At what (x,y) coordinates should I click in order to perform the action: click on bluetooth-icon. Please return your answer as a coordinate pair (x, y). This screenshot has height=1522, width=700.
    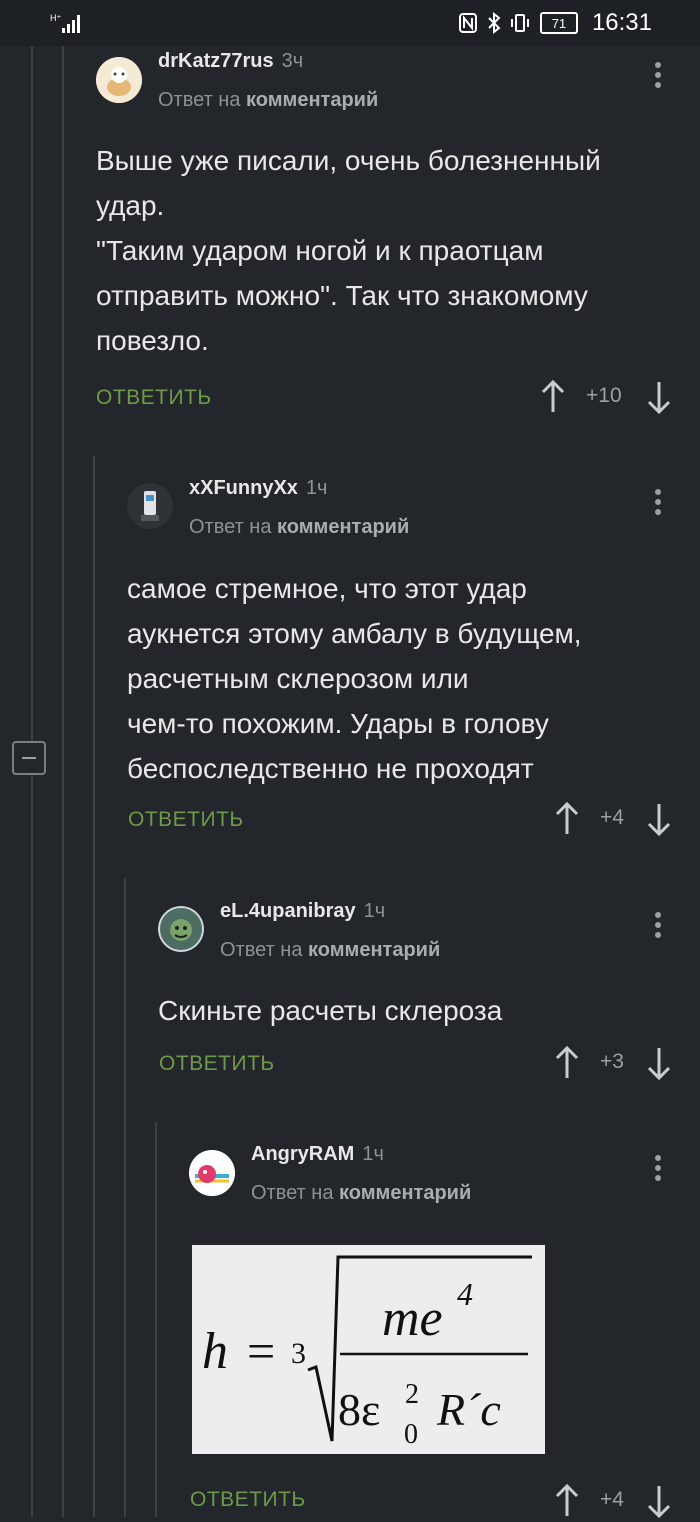
    Looking at the image, I should click on (494, 23).